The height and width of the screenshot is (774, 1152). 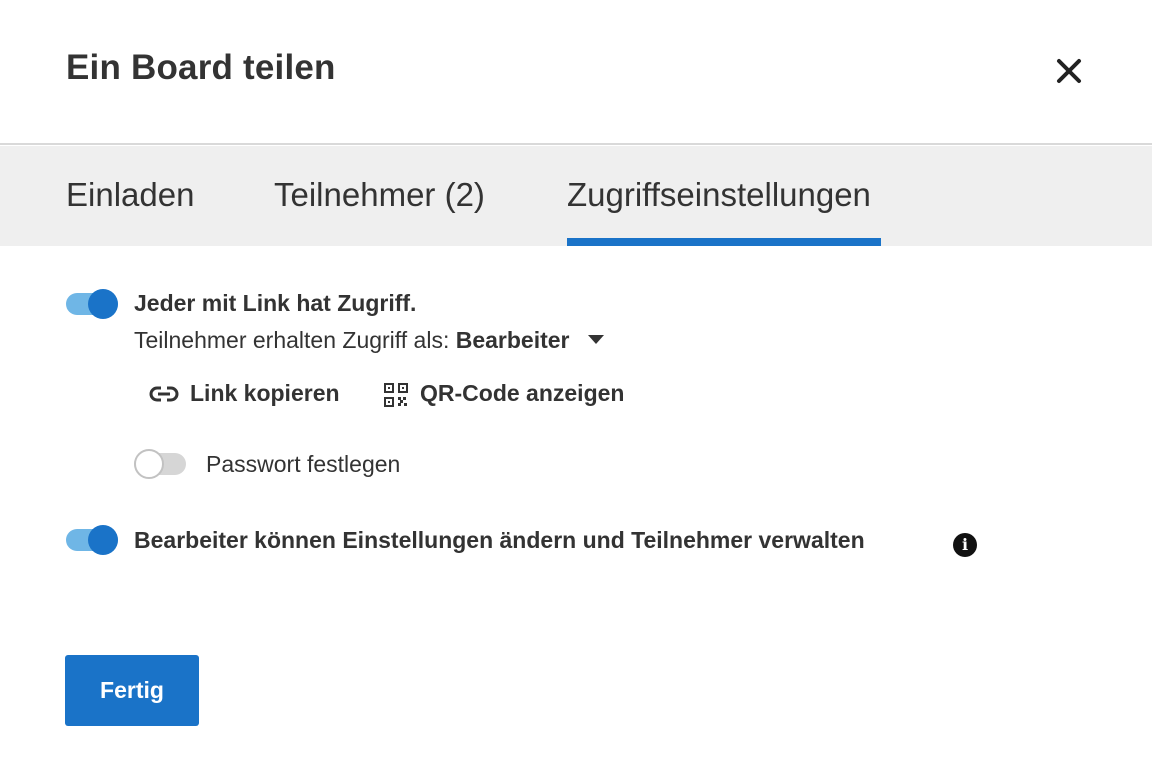 I want to click on role-value: Bearbeiter, so click(x=512, y=340).